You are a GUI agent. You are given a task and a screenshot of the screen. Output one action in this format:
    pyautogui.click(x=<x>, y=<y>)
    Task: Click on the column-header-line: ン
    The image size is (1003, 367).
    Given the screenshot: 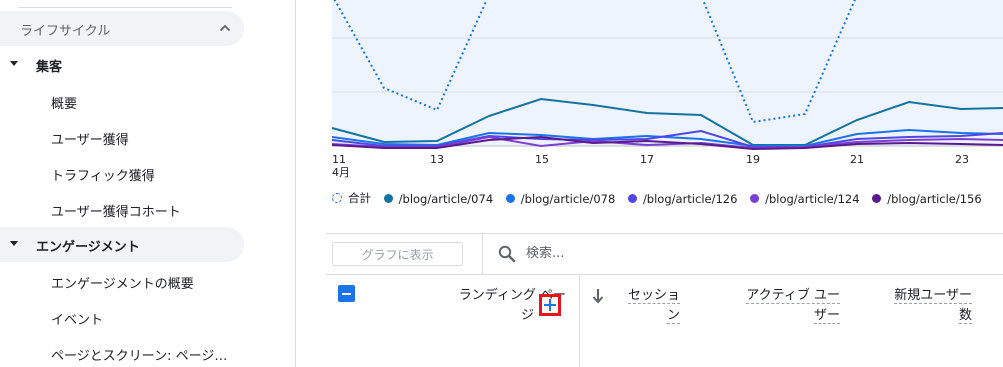 What is the action you would take?
    pyautogui.click(x=673, y=316)
    